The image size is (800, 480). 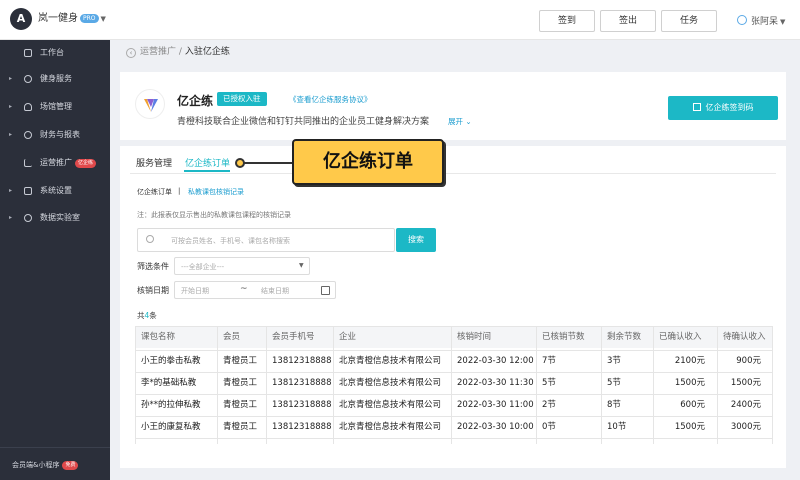 What do you see at coordinates (745, 427) in the screenshot?
I see `table-cell: 3000元` at bounding box center [745, 427].